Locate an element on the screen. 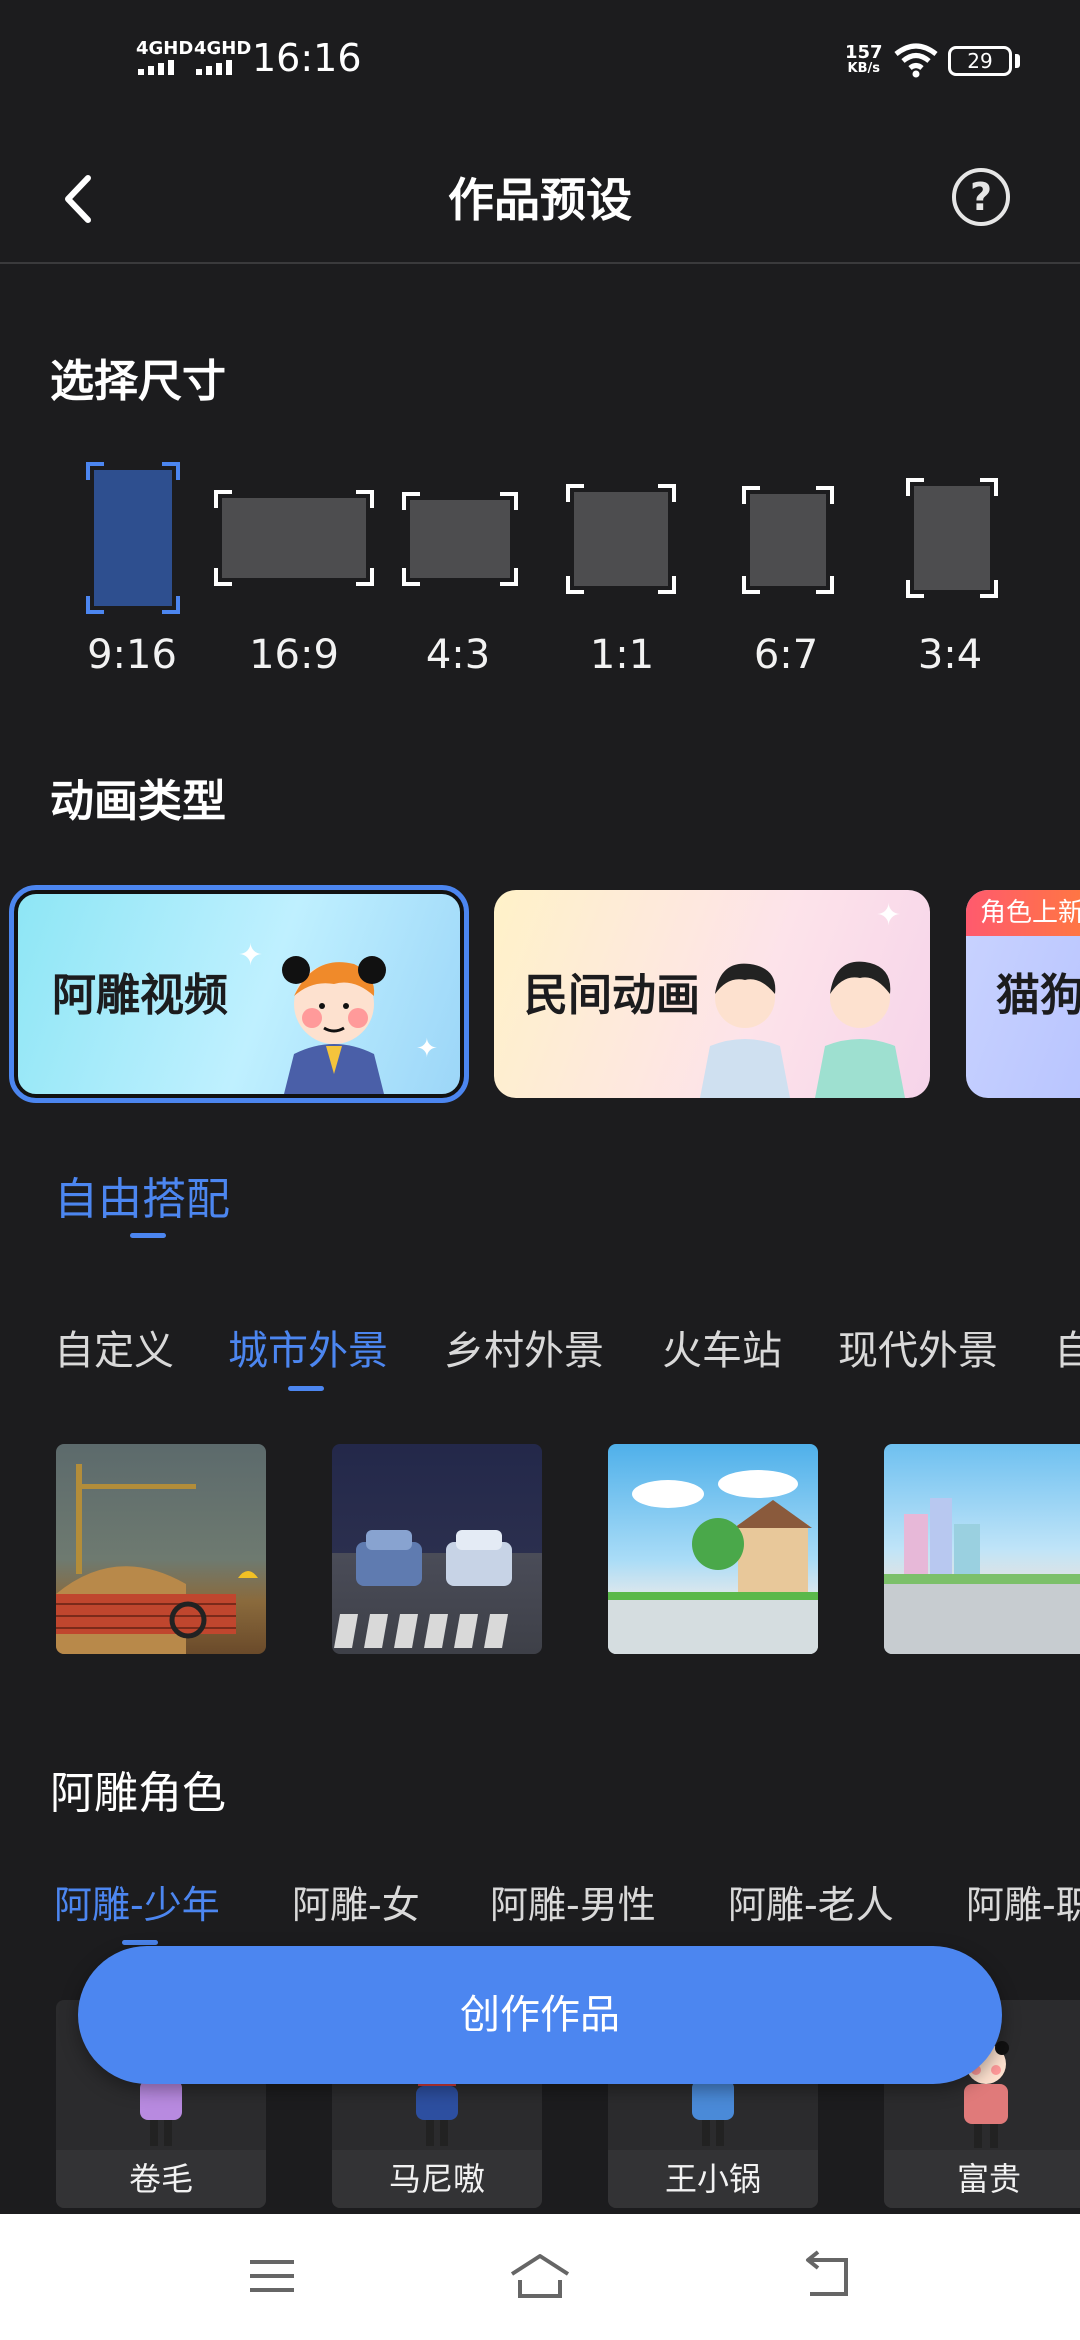 This screenshot has width=1080, height=2340. city-scene-icon is located at coordinates (982, 1576).